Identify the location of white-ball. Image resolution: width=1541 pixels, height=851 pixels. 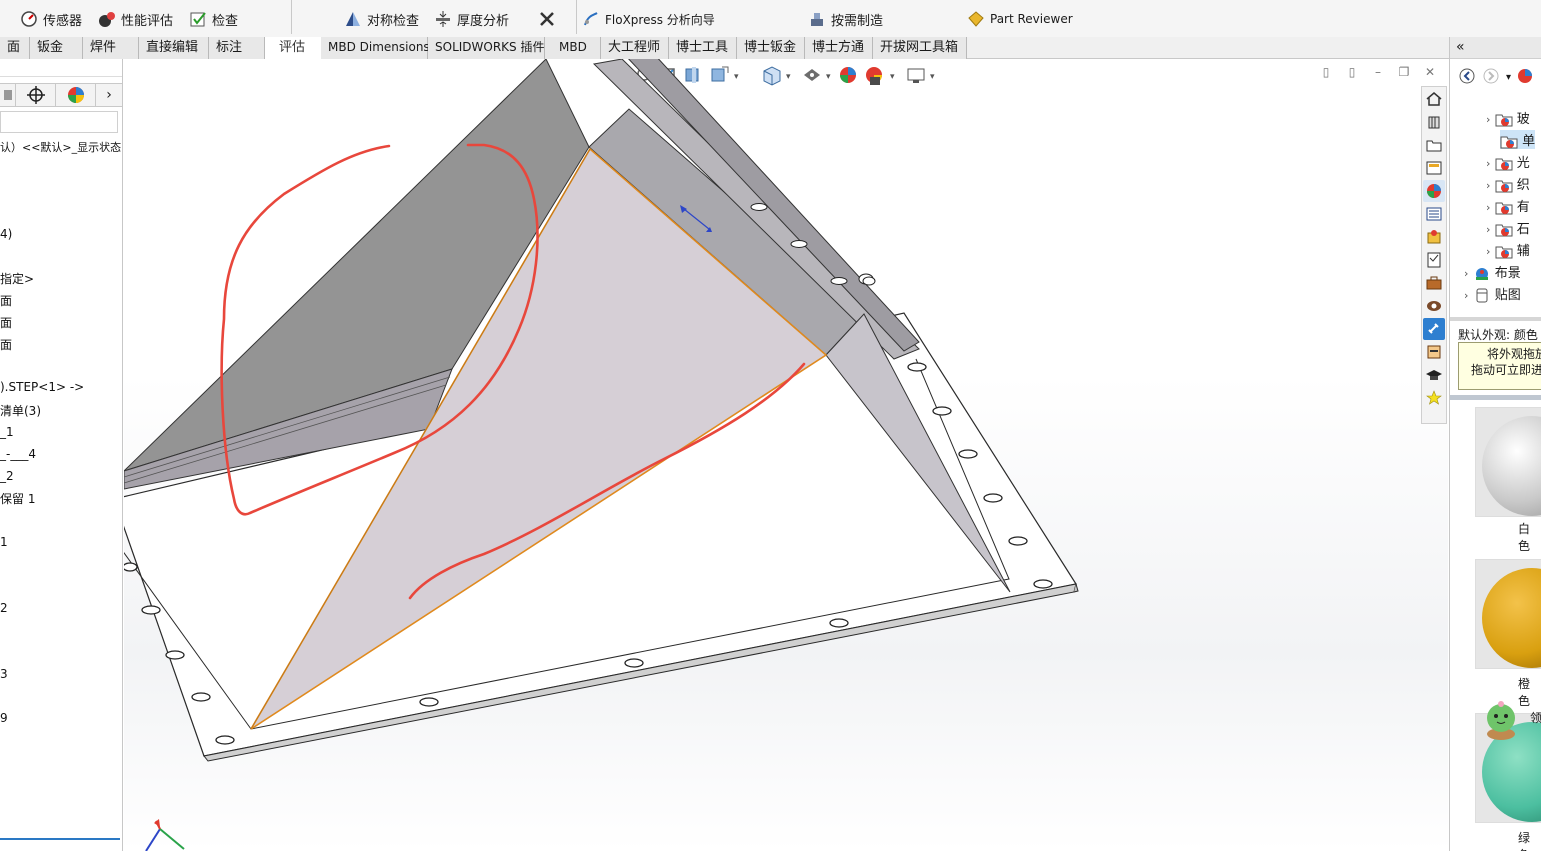
(1511, 466).